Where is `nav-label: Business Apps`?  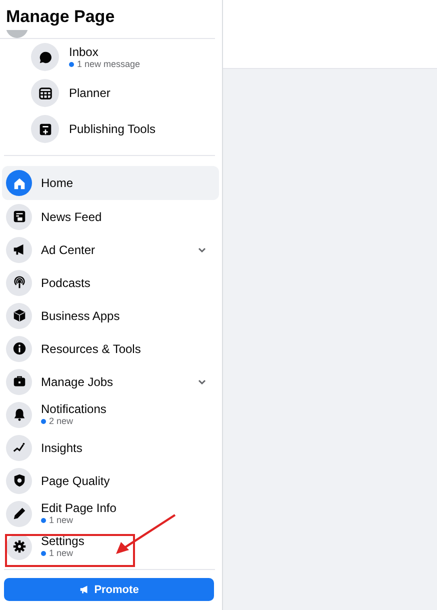
nav-label: Business Apps is located at coordinates (81, 315).